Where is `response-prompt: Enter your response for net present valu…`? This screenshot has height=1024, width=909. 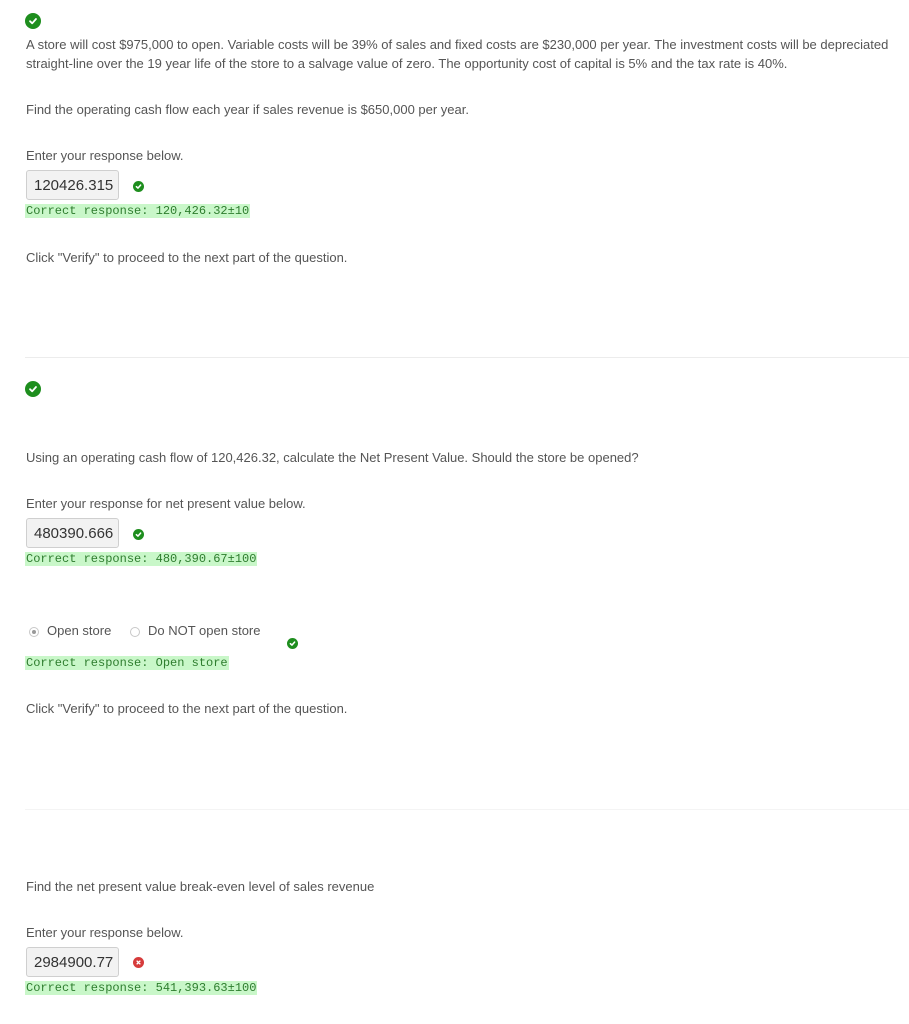 response-prompt: Enter your response for net present valu… is located at coordinates (166, 503).